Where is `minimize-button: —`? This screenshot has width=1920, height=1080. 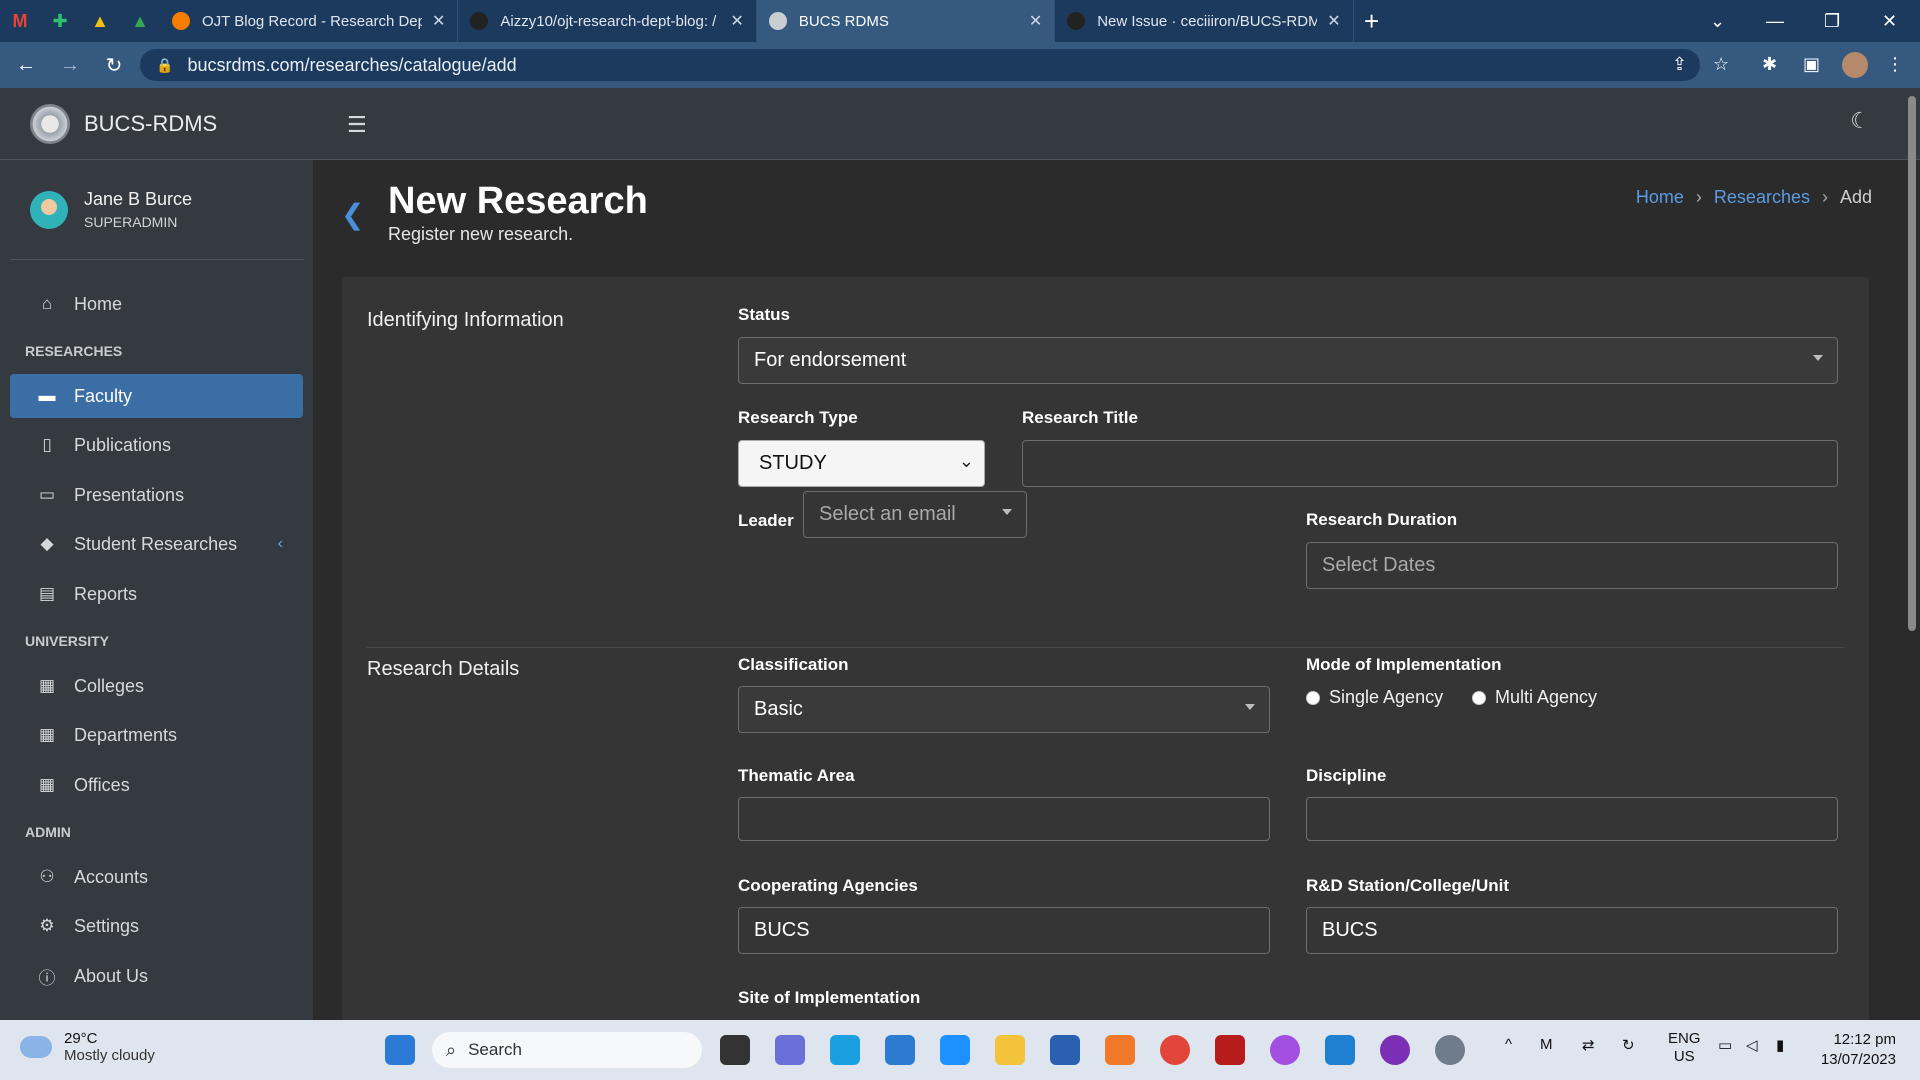
minimize-button: — is located at coordinates (1775, 21).